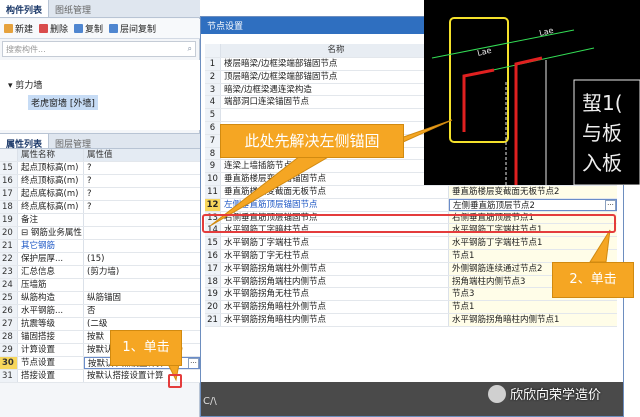  I want to click on watermark: 欣欣向荣学造价, so click(544, 393).